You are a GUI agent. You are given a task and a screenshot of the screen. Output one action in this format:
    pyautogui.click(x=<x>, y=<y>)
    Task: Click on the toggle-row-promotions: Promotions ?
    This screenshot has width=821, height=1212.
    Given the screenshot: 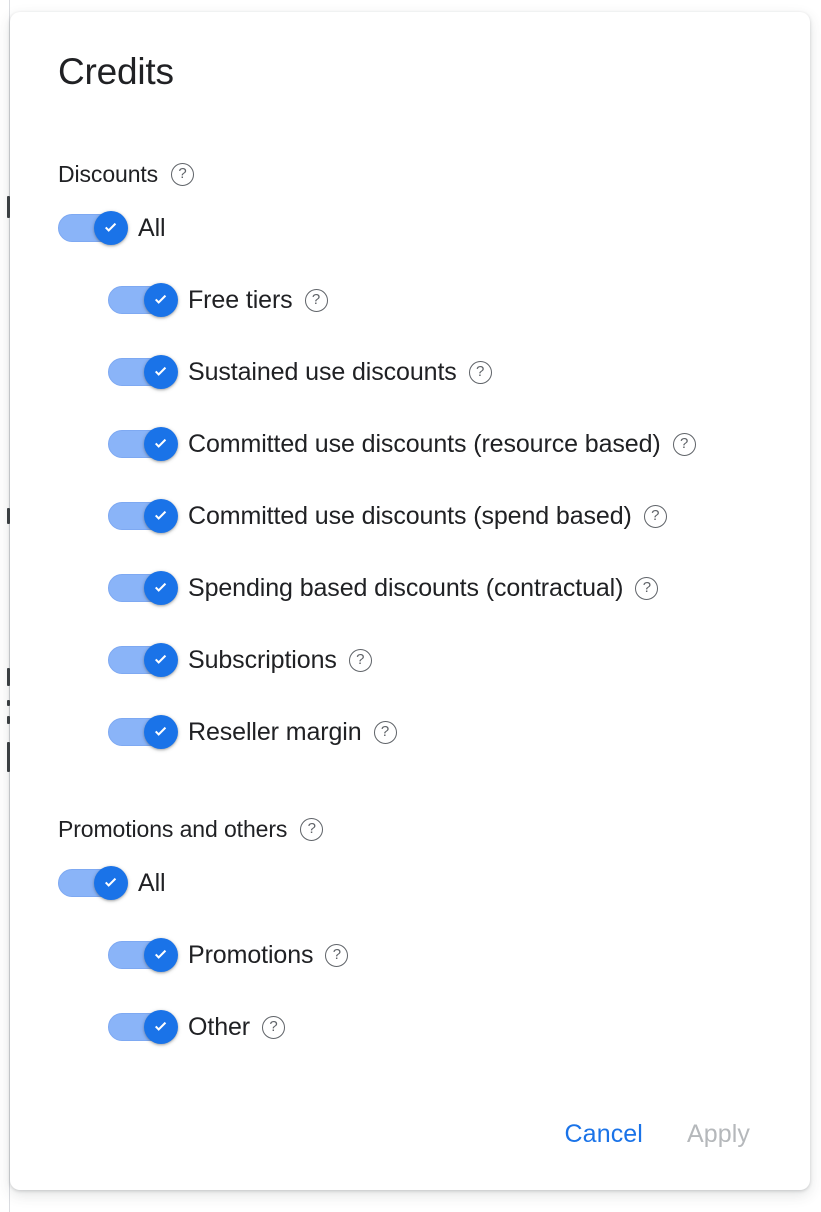 What is the action you would take?
    pyautogui.click(x=435, y=955)
    